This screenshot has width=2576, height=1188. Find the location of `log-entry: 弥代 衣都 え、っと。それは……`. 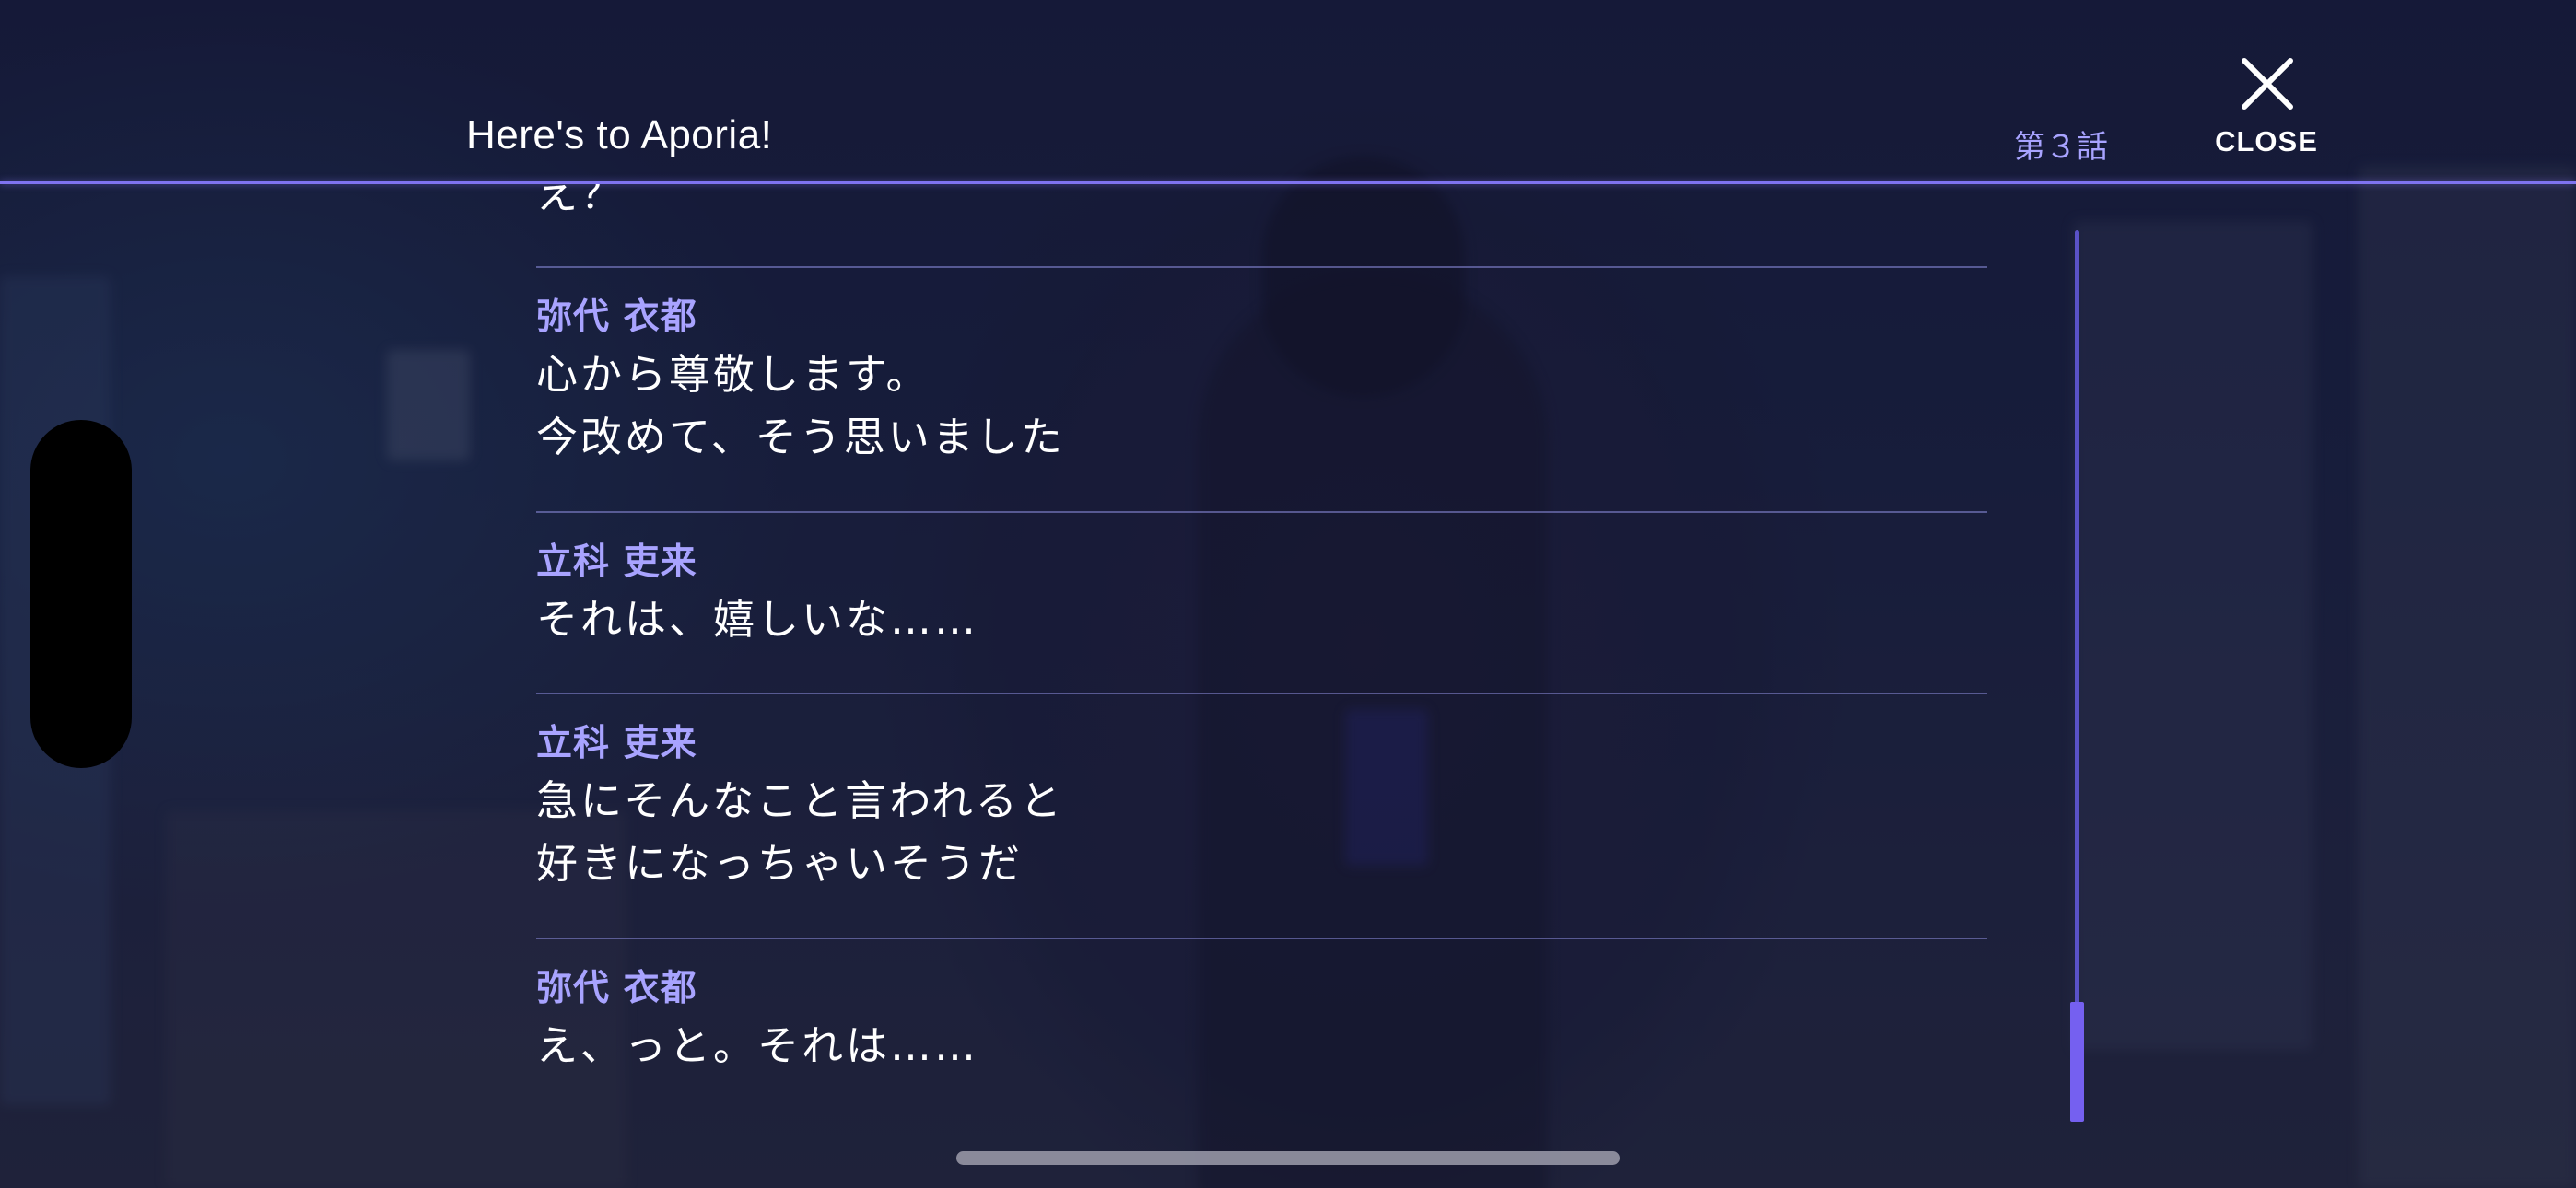

log-entry: 弥代 衣都 え、っと。それは…… is located at coordinates (1261, 1020).